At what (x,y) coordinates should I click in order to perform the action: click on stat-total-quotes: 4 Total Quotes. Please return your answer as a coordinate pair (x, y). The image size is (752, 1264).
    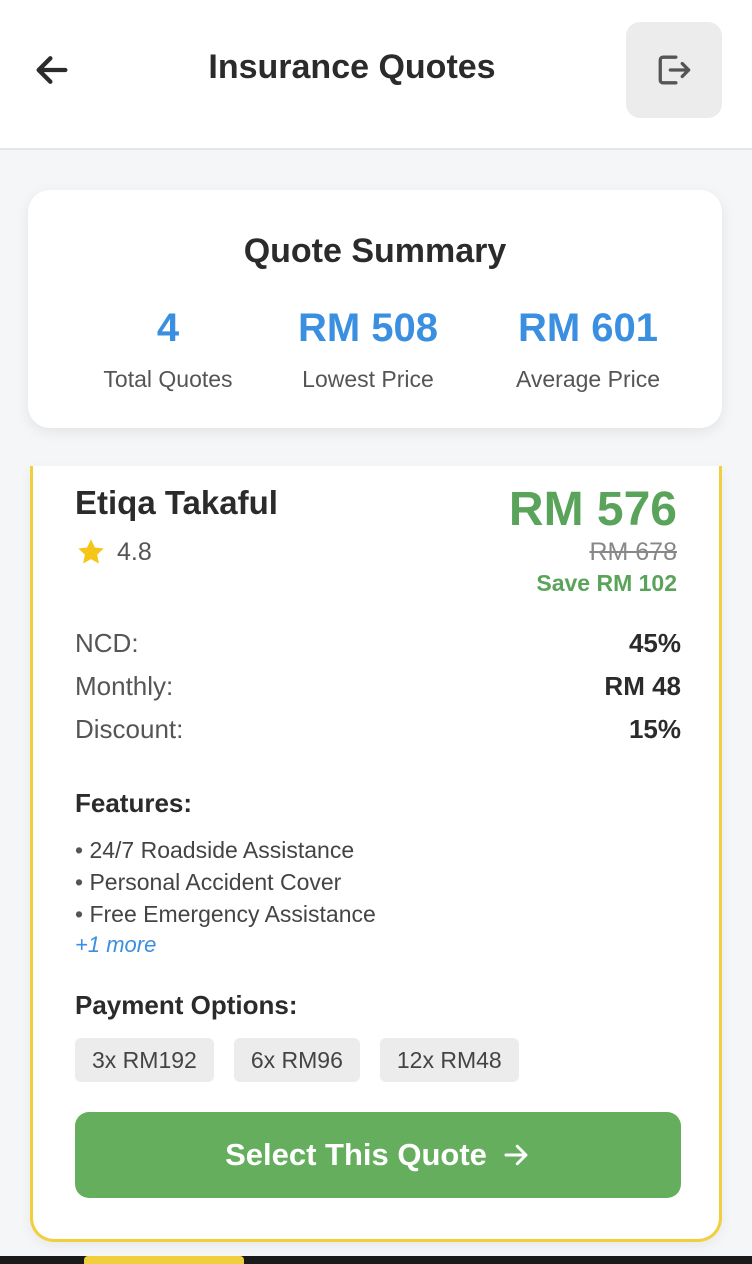
    Looking at the image, I should click on (168, 349).